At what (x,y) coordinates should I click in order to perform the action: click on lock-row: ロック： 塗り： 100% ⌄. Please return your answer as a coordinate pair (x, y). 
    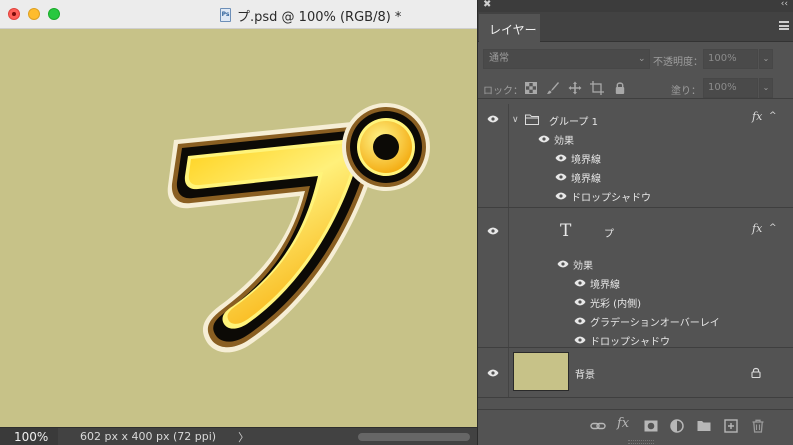
    Looking at the image, I should click on (635, 88).